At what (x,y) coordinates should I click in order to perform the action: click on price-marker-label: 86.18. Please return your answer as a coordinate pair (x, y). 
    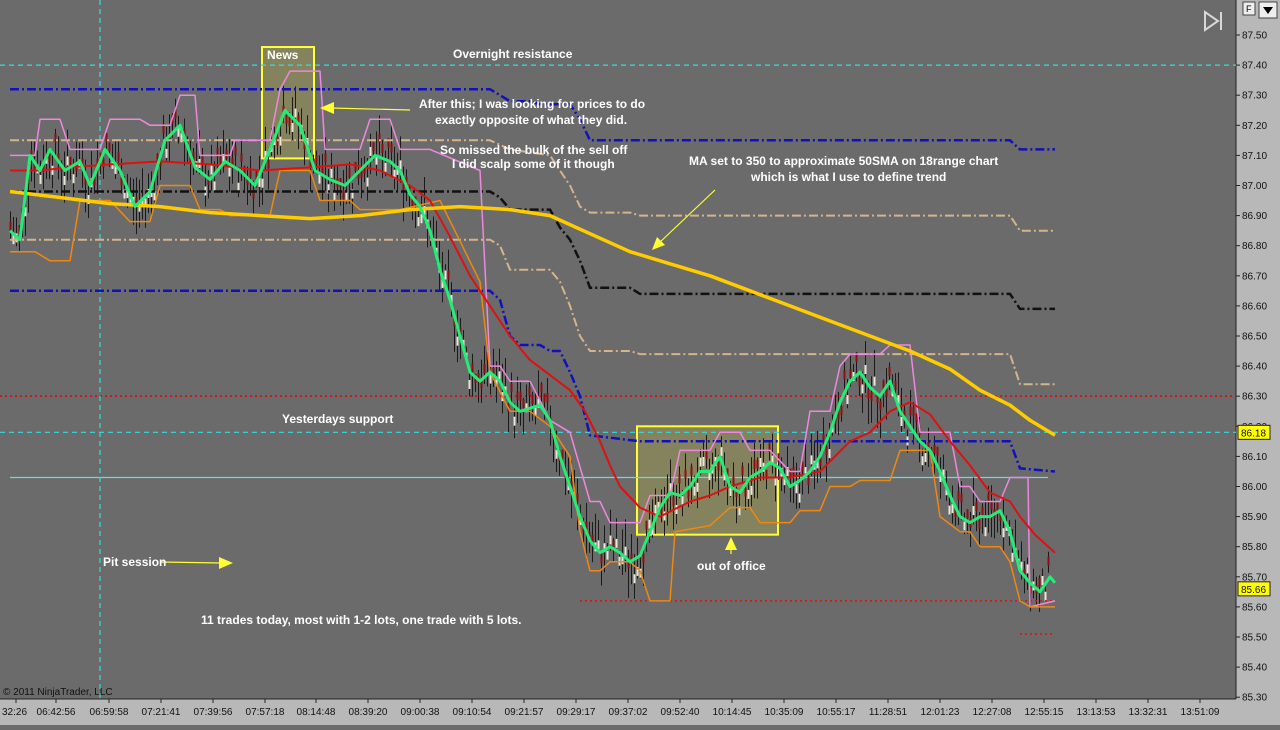
    Looking at the image, I should click on (1253, 433).